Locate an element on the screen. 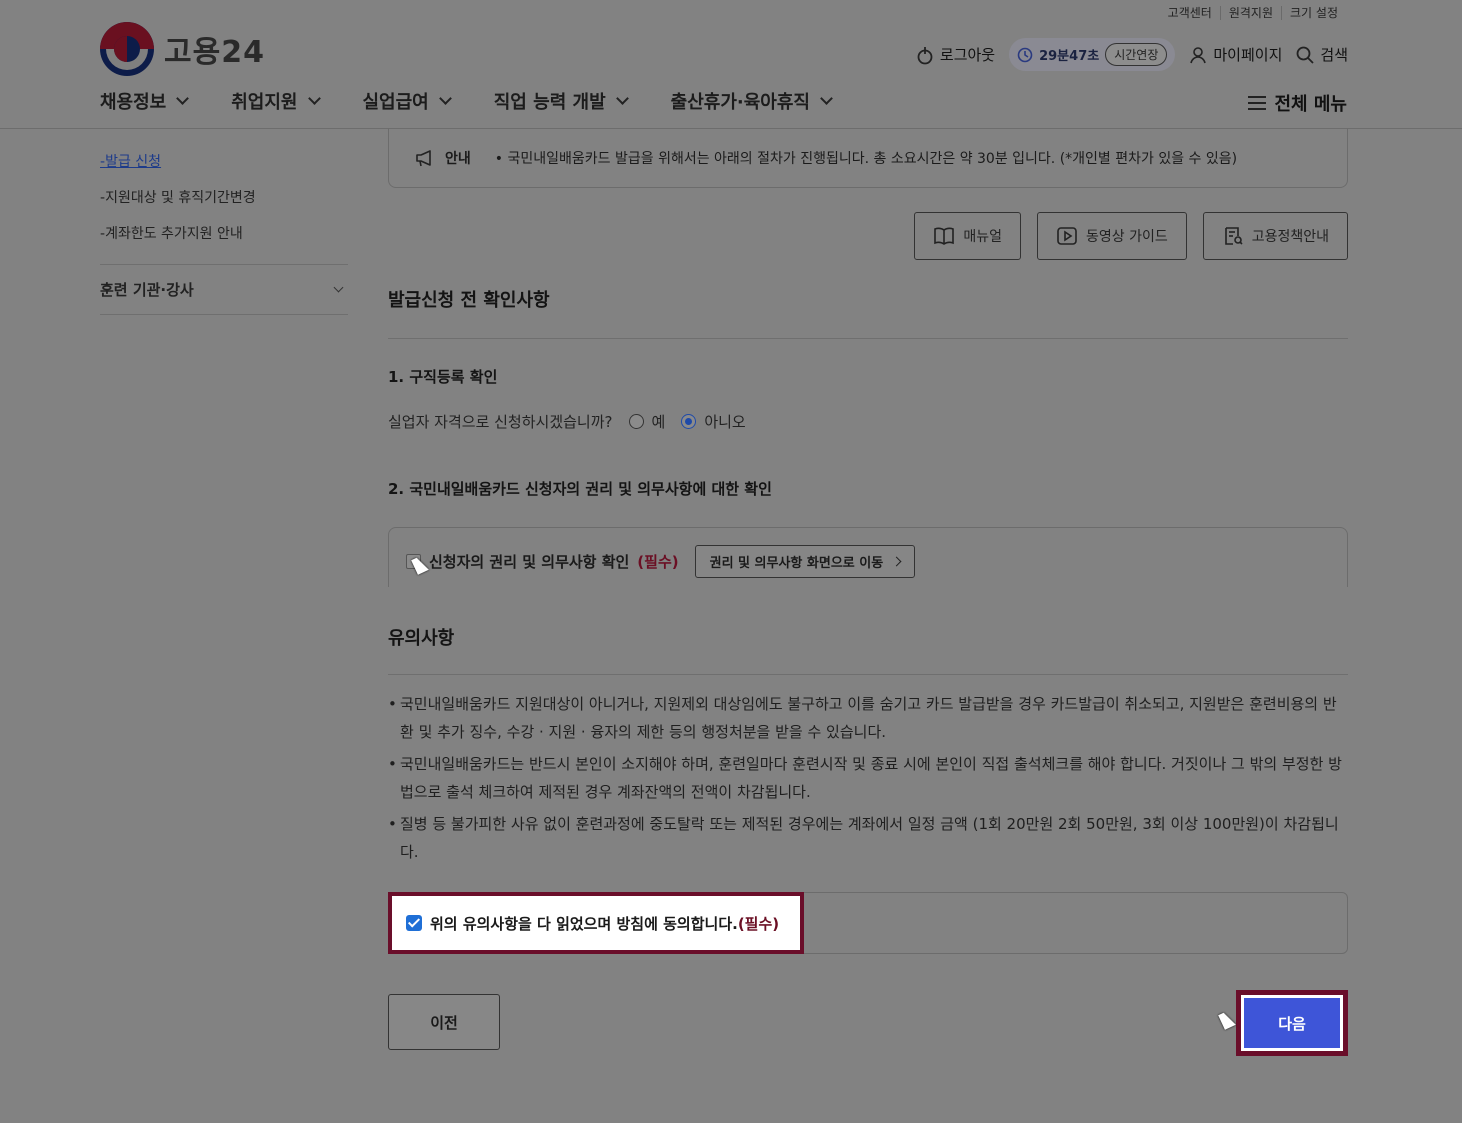 The image size is (1462, 1123). sidebar-item-label: 발급 신청 is located at coordinates (133, 162).